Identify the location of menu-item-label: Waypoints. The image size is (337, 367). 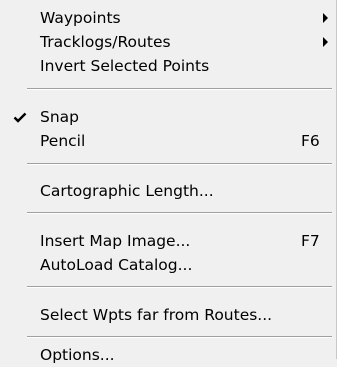
(80, 18).